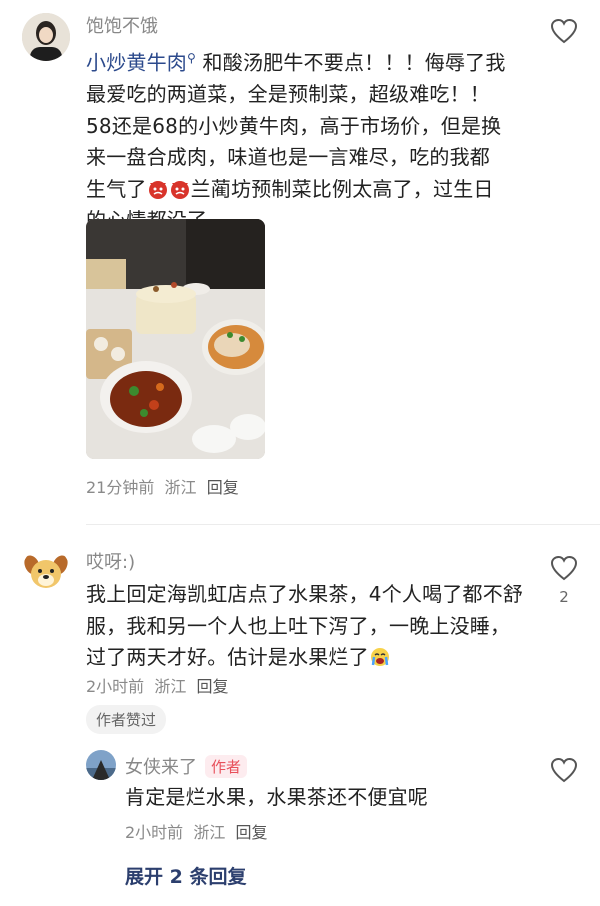 The height and width of the screenshot is (906, 600). Describe the element at coordinates (162, 486) in the screenshot. I see `comment-meta: 21分钟前 浙江 回复` at that location.